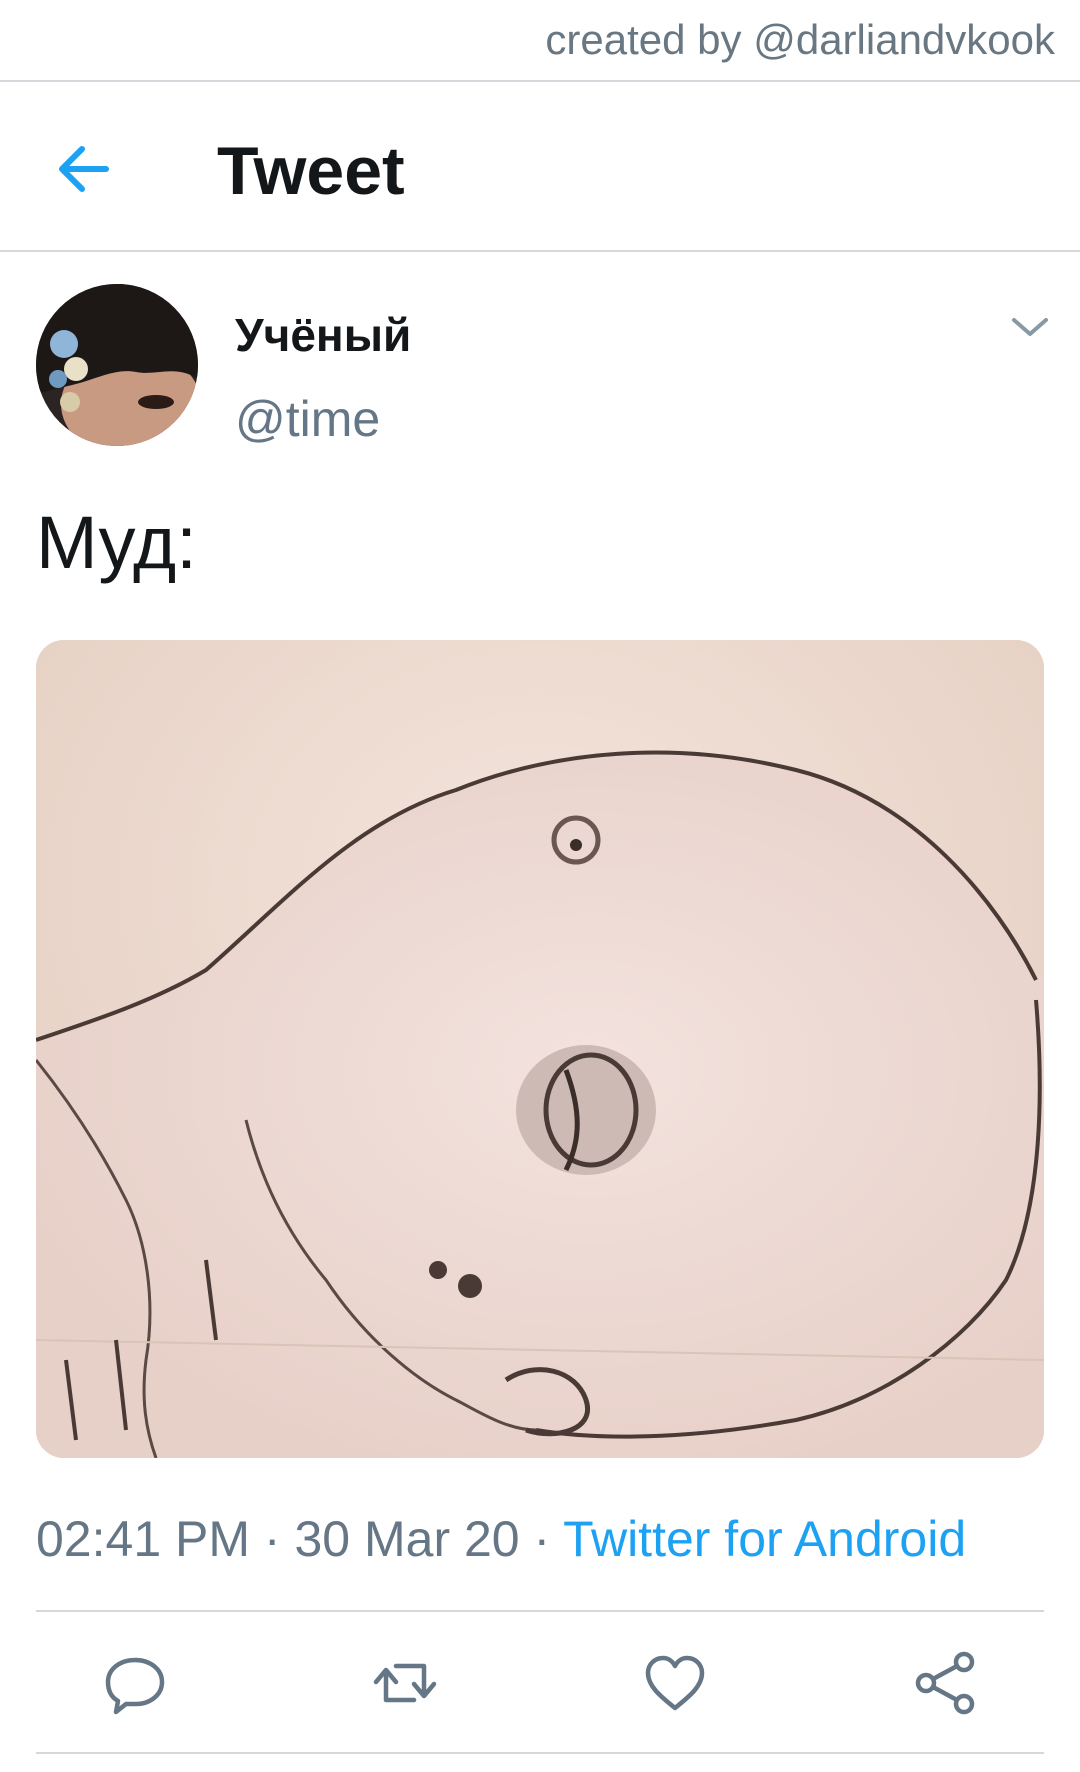 Image resolution: width=1080 pixels, height=1772 pixels. I want to click on watermark-text: created by @darliandvkook, so click(800, 39).